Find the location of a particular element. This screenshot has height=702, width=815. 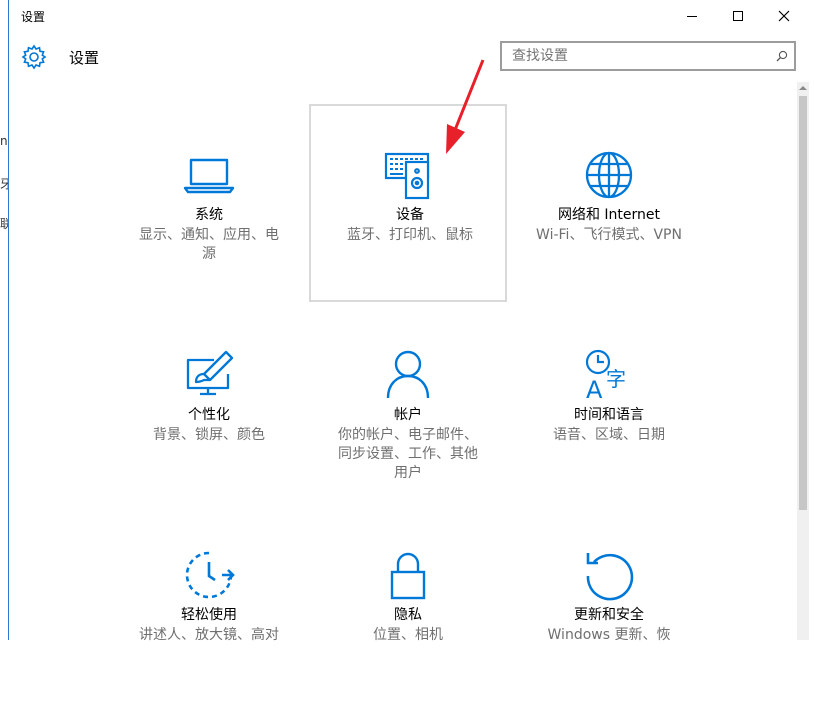

annotation-arrow is located at coordinates (465, 106).